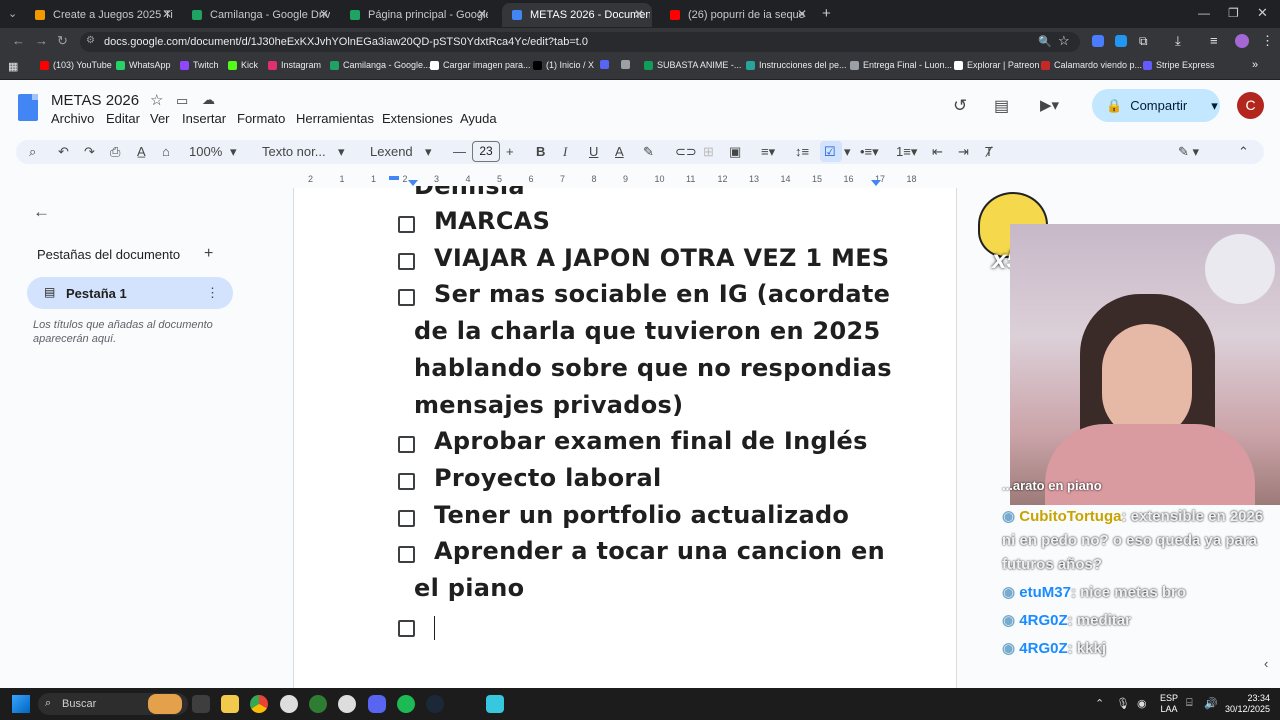 The image size is (1280, 720). I want to click on cloud-saved-icon: ☁, so click(208, 100).